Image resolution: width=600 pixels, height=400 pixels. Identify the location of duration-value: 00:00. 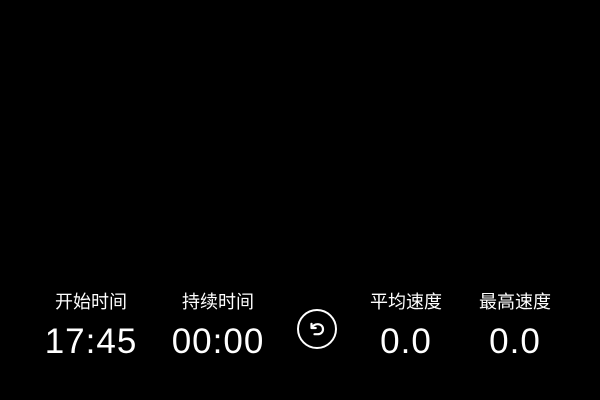
(218, 341).